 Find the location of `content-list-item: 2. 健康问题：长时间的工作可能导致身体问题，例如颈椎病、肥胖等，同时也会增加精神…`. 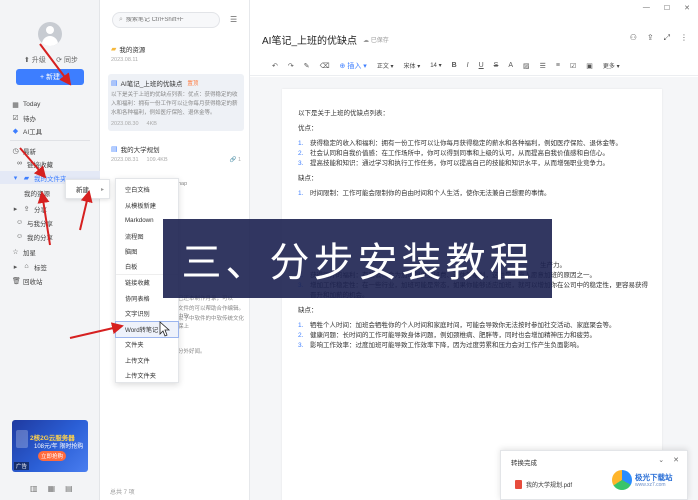

content-list-item: 2. 健康问题：长时间的工作可能导致身体问题，例如颈椎病、肥胖等，同时也会增加精神… is located at coordinates (447, 335).